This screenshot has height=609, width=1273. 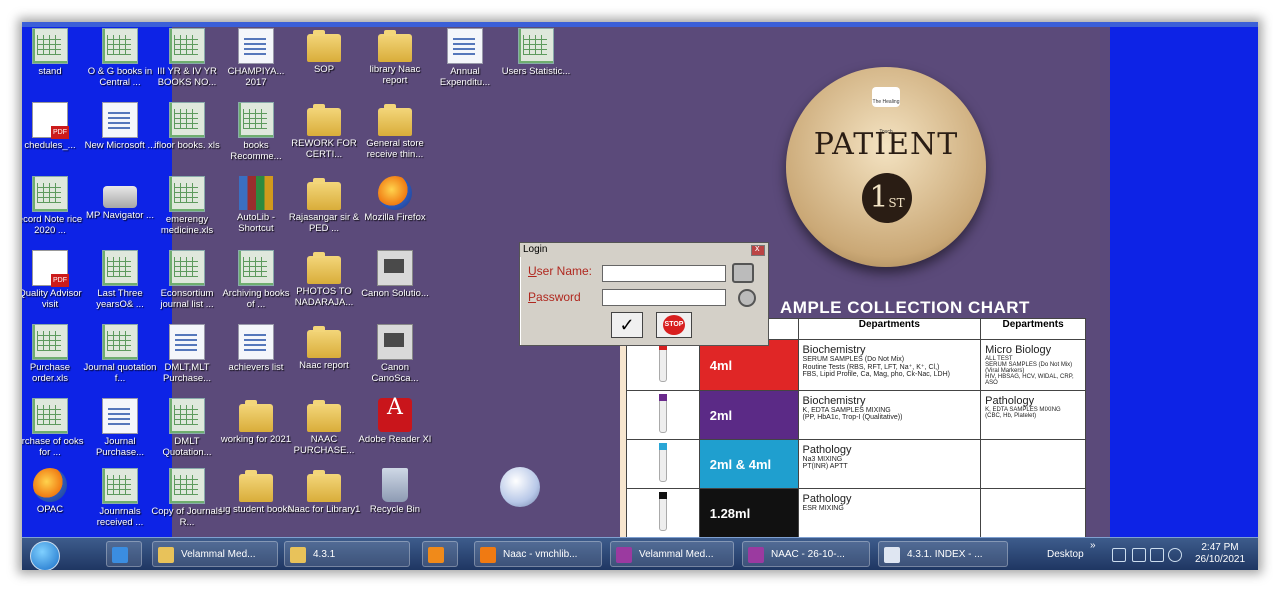 What do you see at coordinates (50, 509) in the screenshot?
I see `desktop-icon-label: OPAC` at bounding box center [50, 509].